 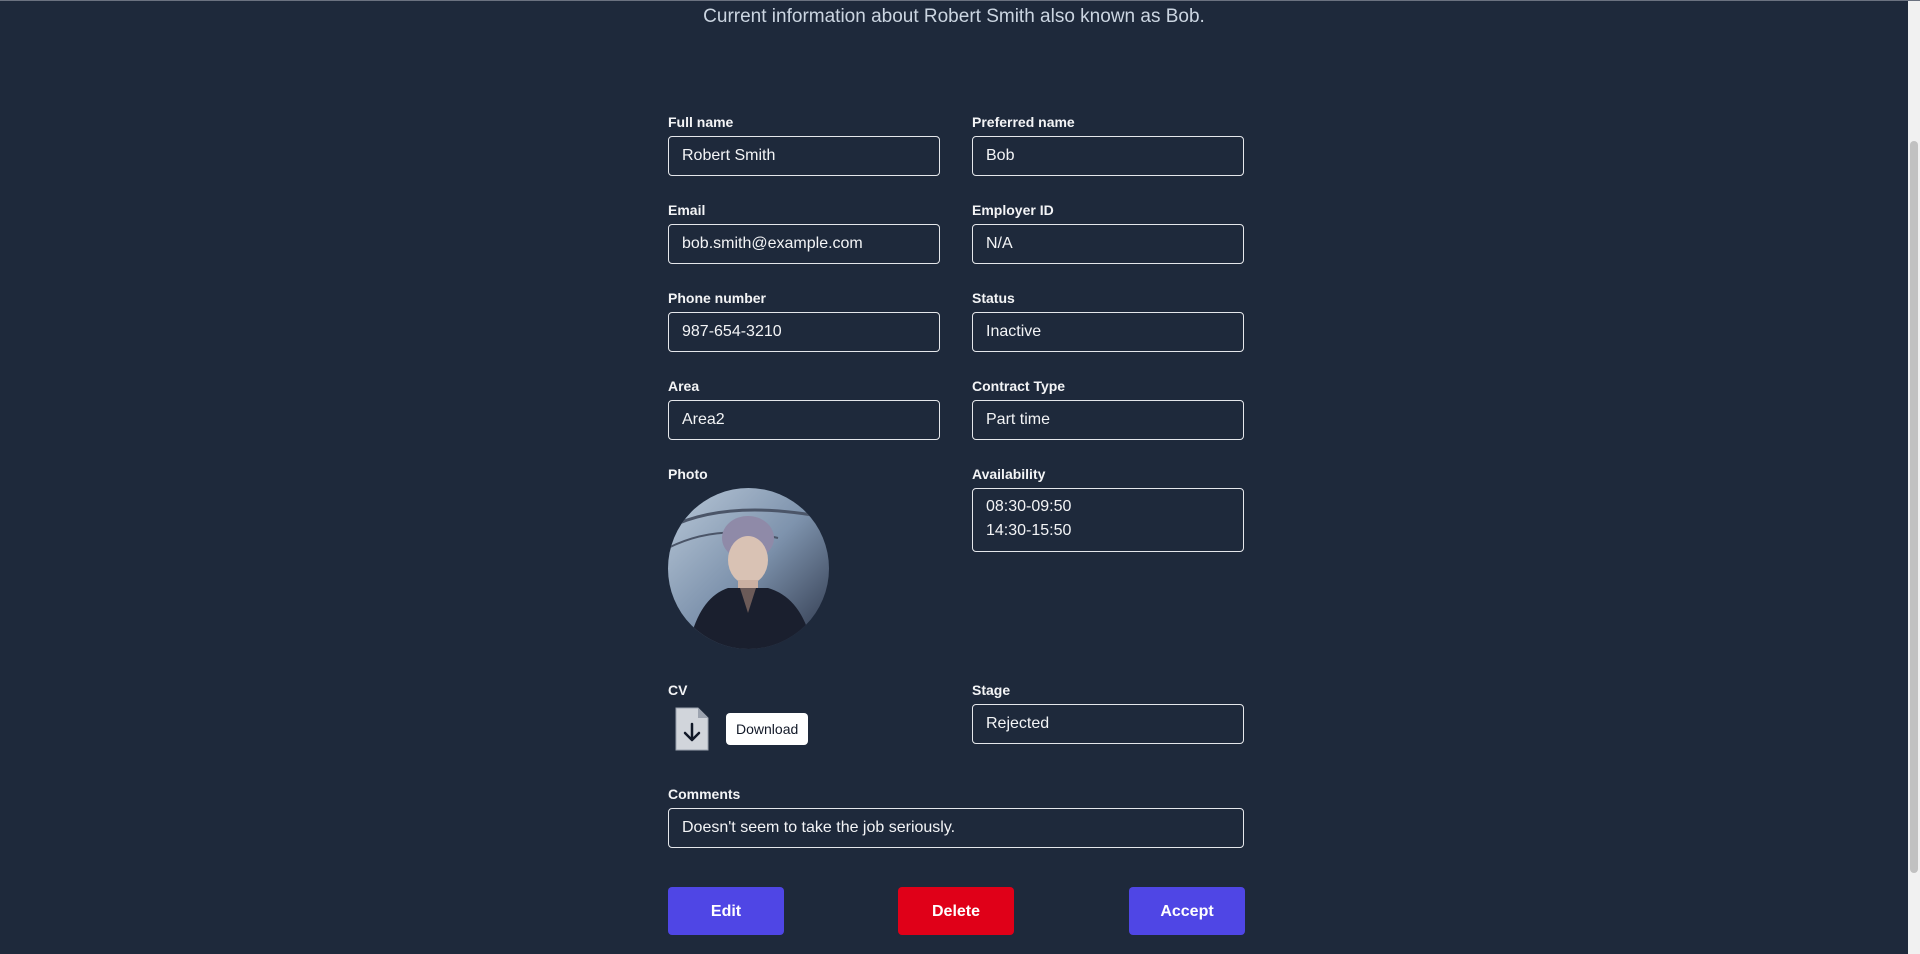 What do you see at coordinates (1108, 420) in the screenshot?
I see `contract-type-input: Part time` at bounding box center [1108, 420].